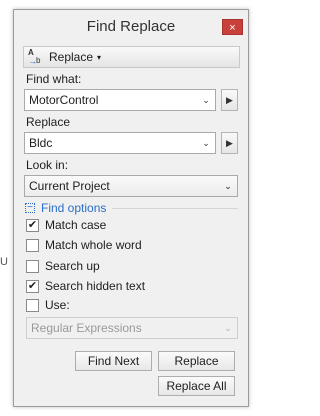  Describe the element at coordinates (86, 328) in the screenshot. I see `use-type-value: Regular Expressions` at that location.